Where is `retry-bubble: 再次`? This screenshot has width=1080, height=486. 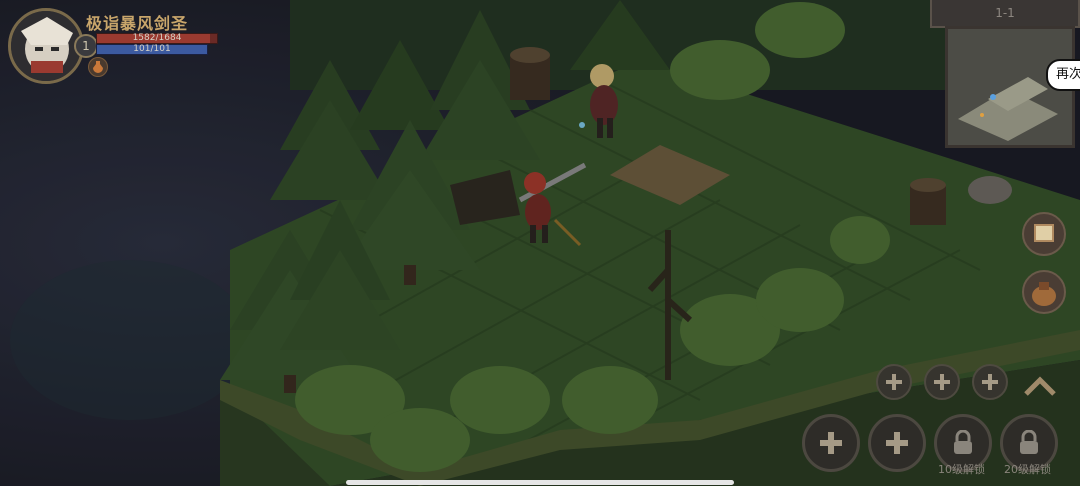
retry-bubble: 再次 is located at coordinates (1063, 75).